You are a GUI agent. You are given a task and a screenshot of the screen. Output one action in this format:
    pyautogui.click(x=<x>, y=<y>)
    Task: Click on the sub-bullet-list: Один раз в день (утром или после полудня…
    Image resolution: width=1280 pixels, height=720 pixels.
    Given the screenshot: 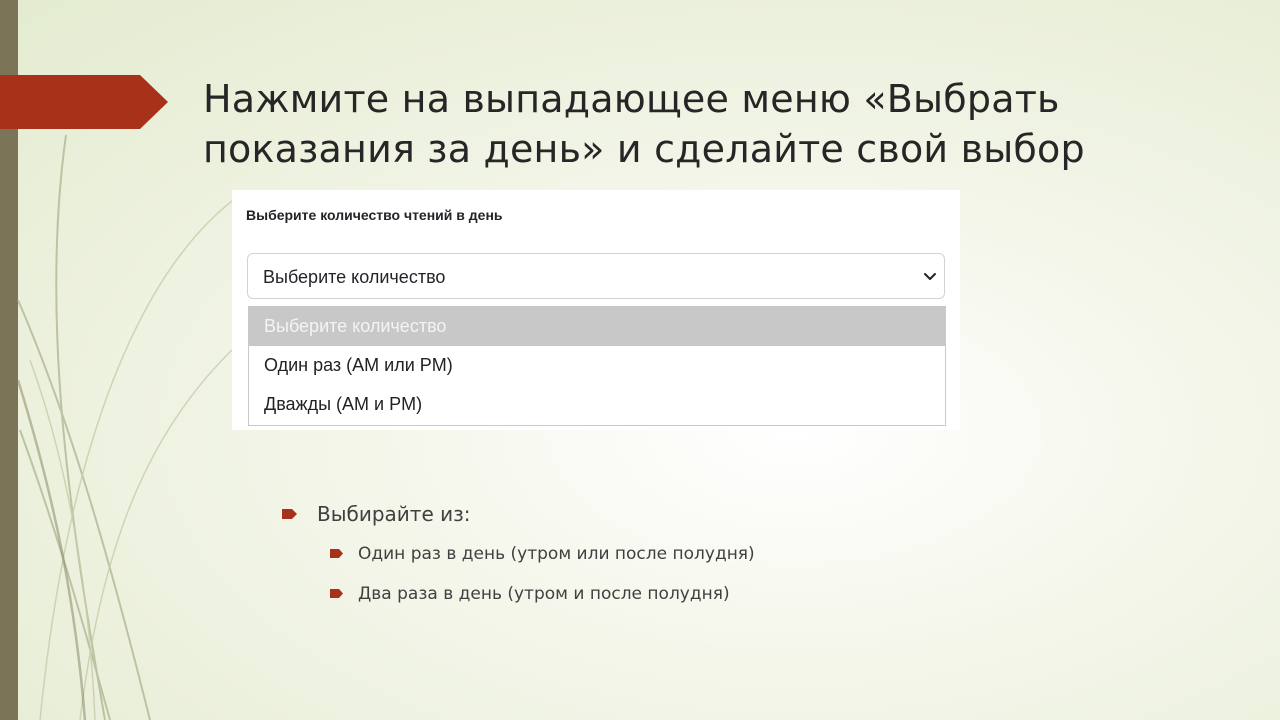 What is the action you would take?
    pyautogui.click(x=732, y=574)
    